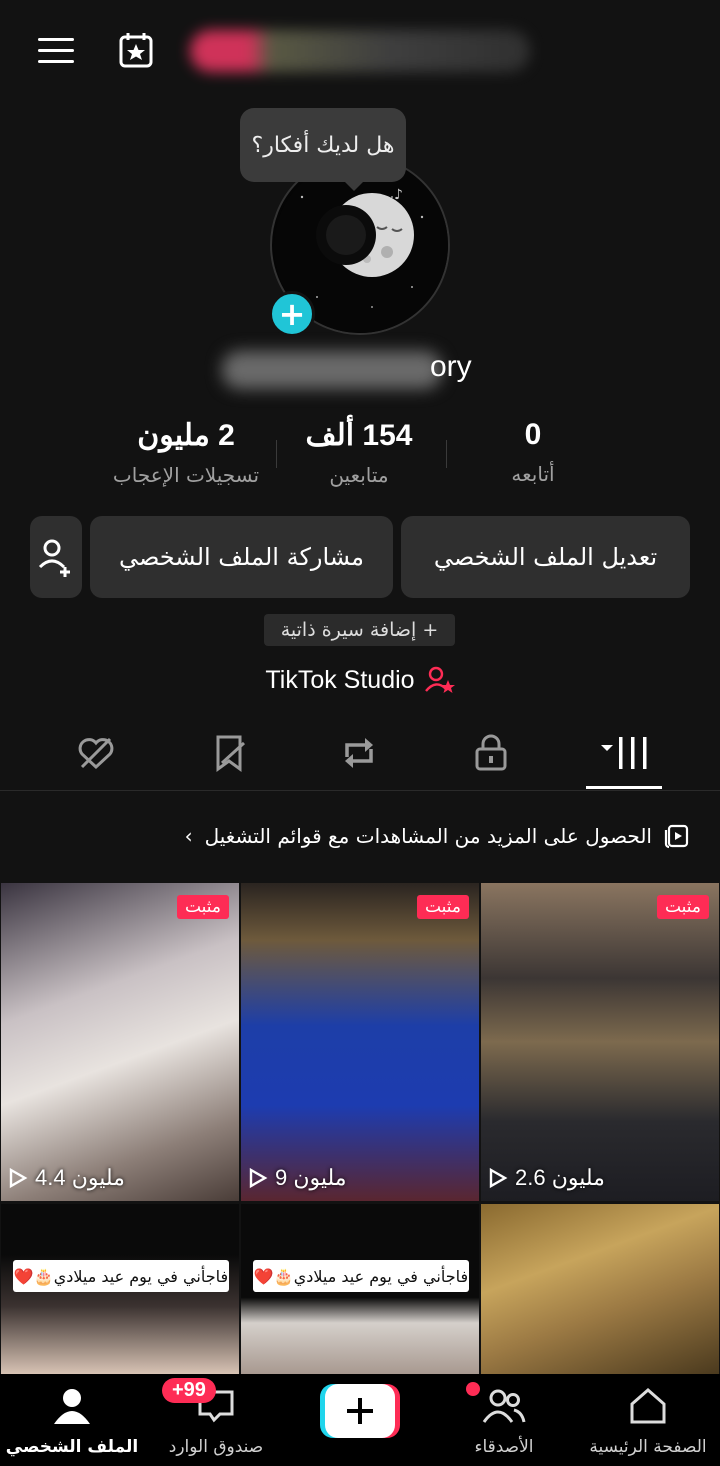 This screenshot has width=720, height=1466. Describe the element at coordinates (138, 50) in the screenshot. I see `calendar-star-icon` at that location.